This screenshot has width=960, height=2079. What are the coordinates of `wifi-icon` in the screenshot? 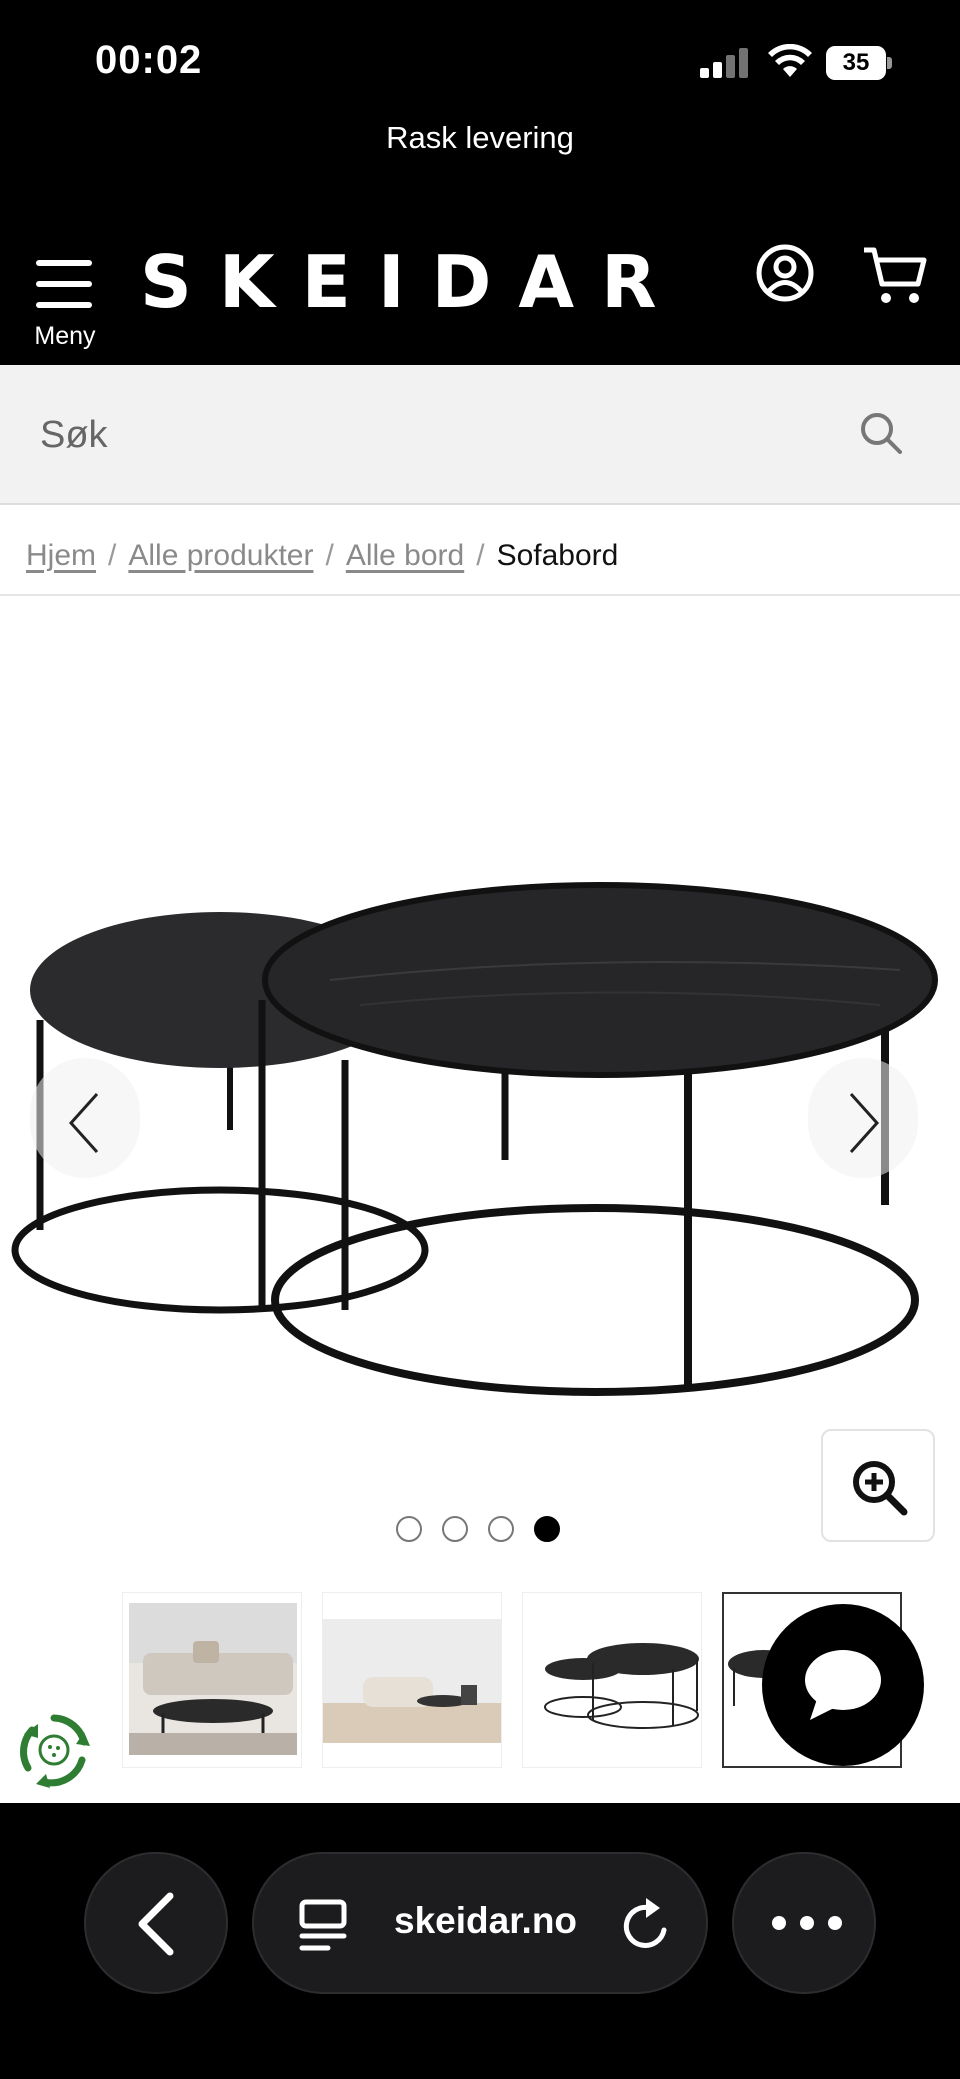 It's located at (790, 60).